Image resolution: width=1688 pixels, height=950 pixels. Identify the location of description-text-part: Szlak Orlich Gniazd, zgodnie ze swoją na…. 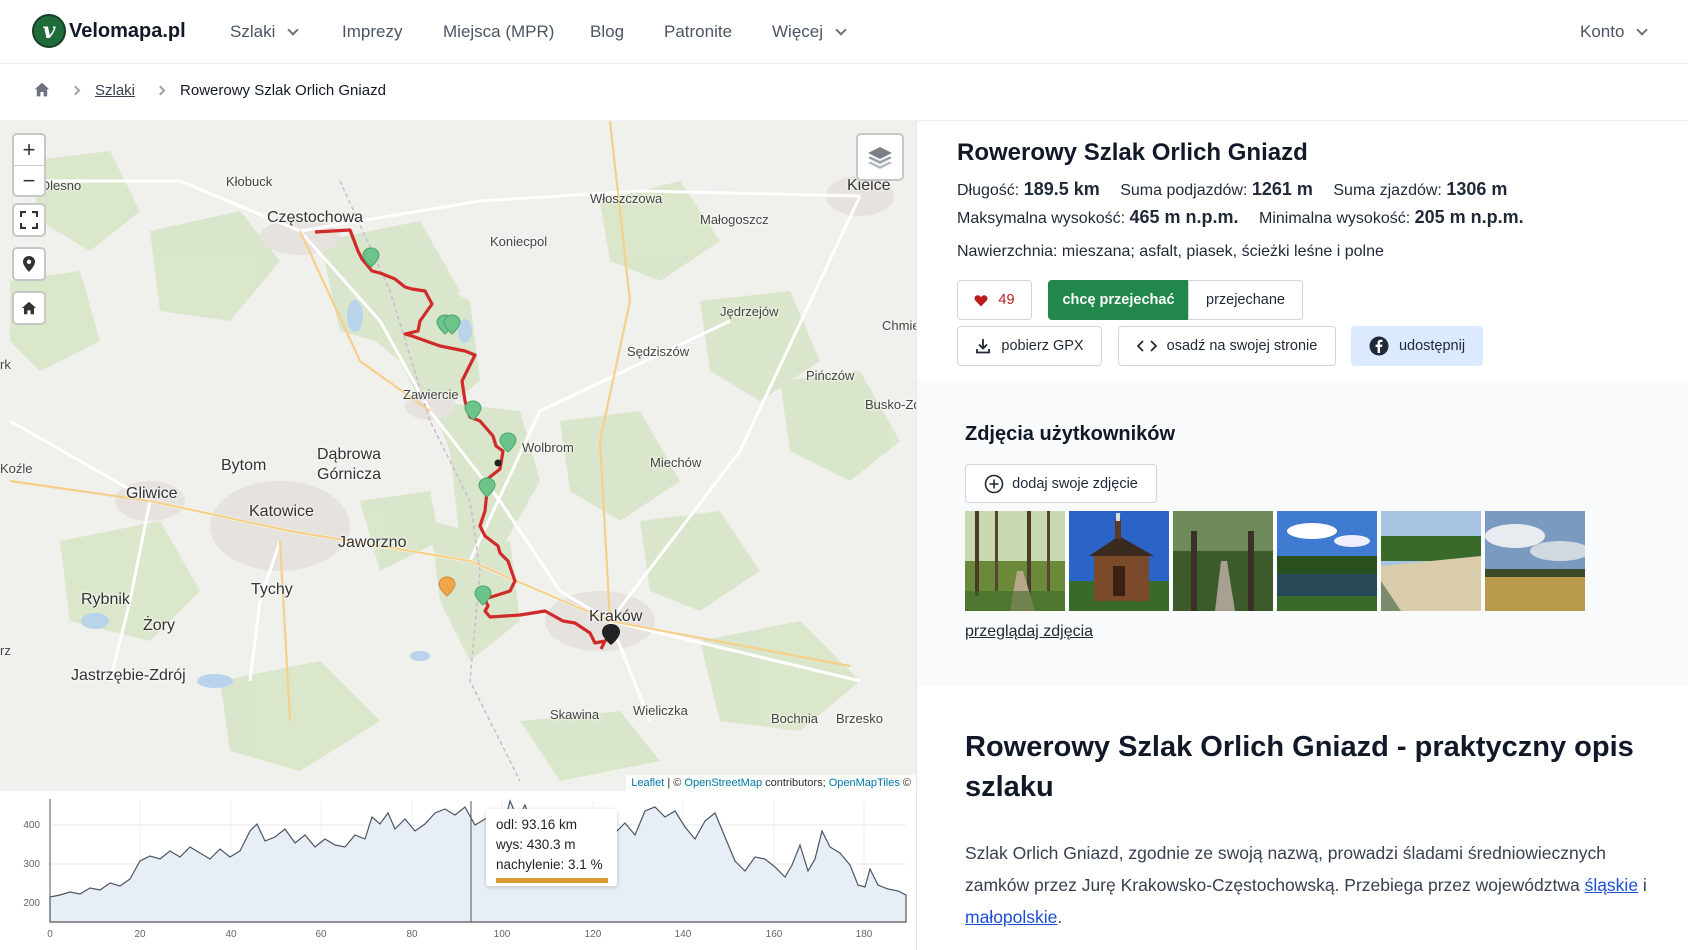
(1285, 869).